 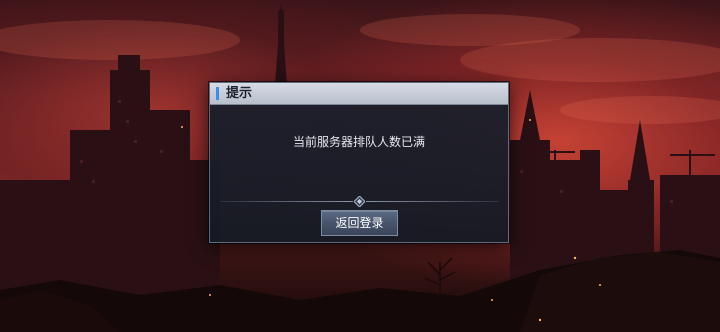 What do you see at coordinates (286, 201) in the screenshot?
I see `divider-left` at bounding box center [286, 201].